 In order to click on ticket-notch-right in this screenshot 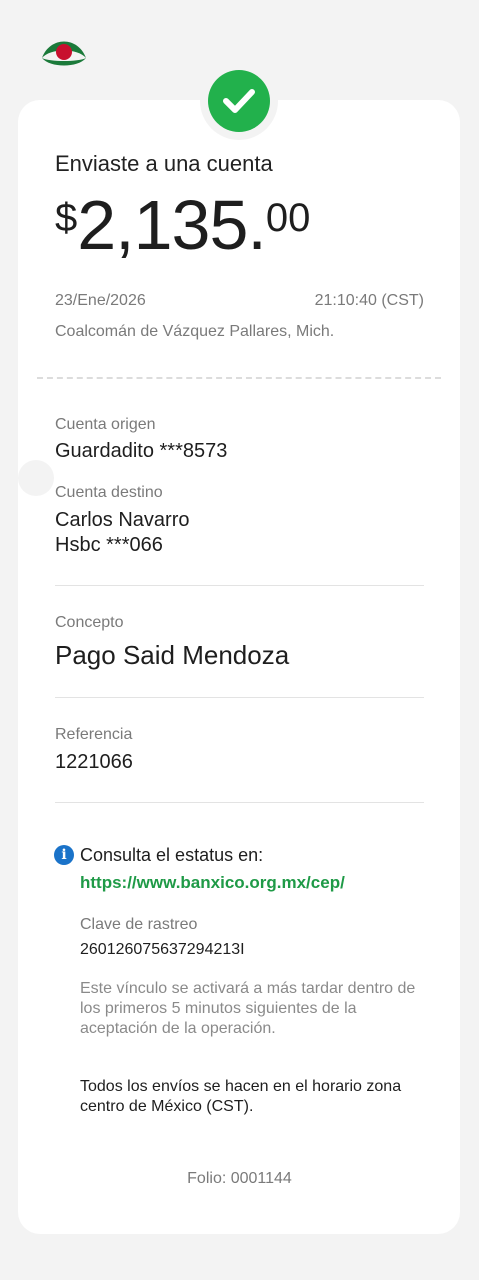, I will do `click(469, 478)`.